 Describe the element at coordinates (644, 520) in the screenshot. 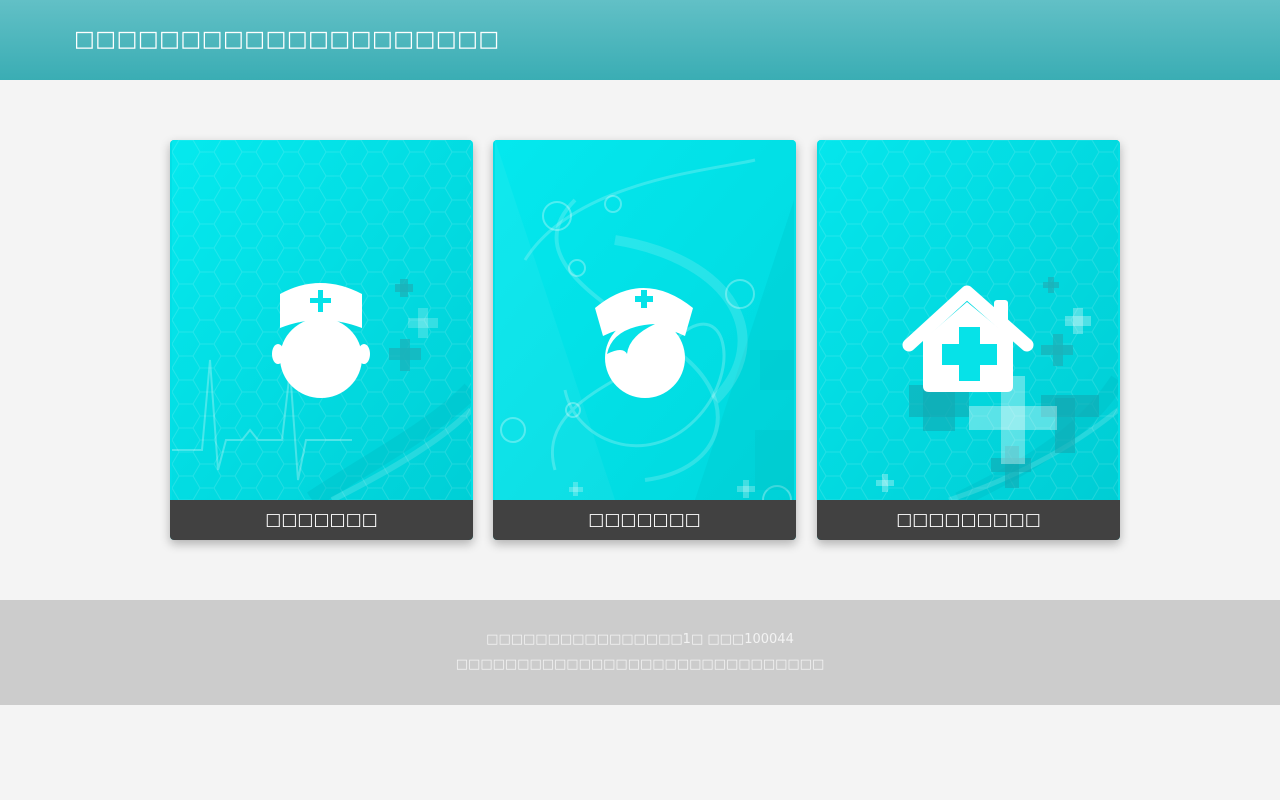

I see `card-nurse-label: □□□□□□□` at that location.